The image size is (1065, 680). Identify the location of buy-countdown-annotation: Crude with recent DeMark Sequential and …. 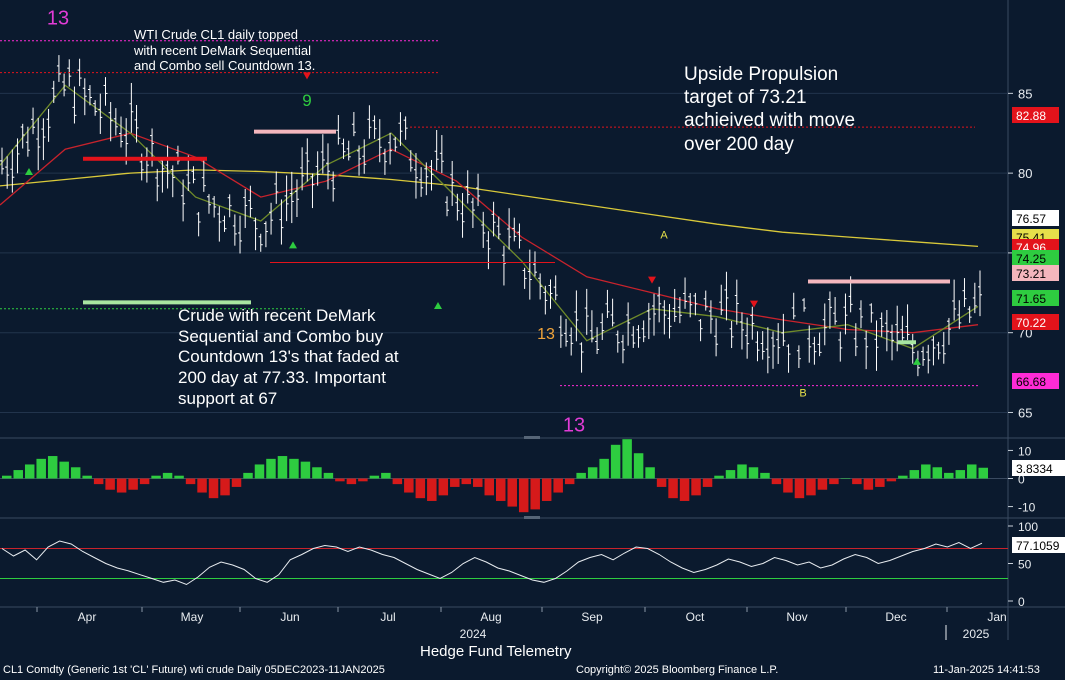
(288, 357).